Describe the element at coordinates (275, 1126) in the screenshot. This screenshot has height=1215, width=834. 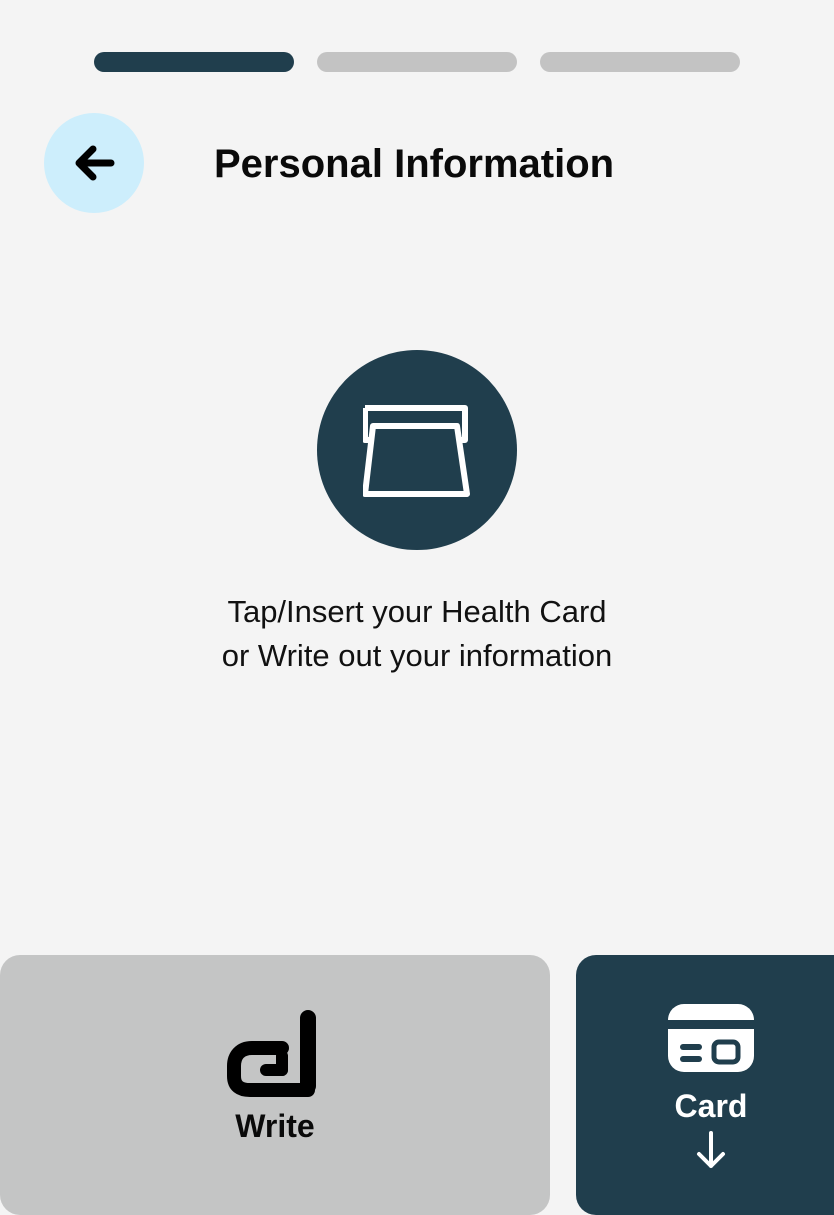
I see `write-label: Write` at that location.